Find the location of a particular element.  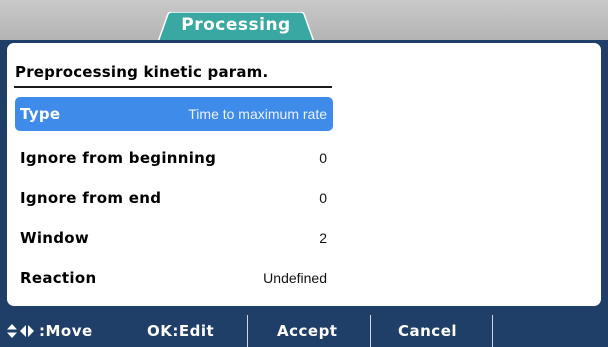

param-value: 2 is located at coordinates (323, 238).